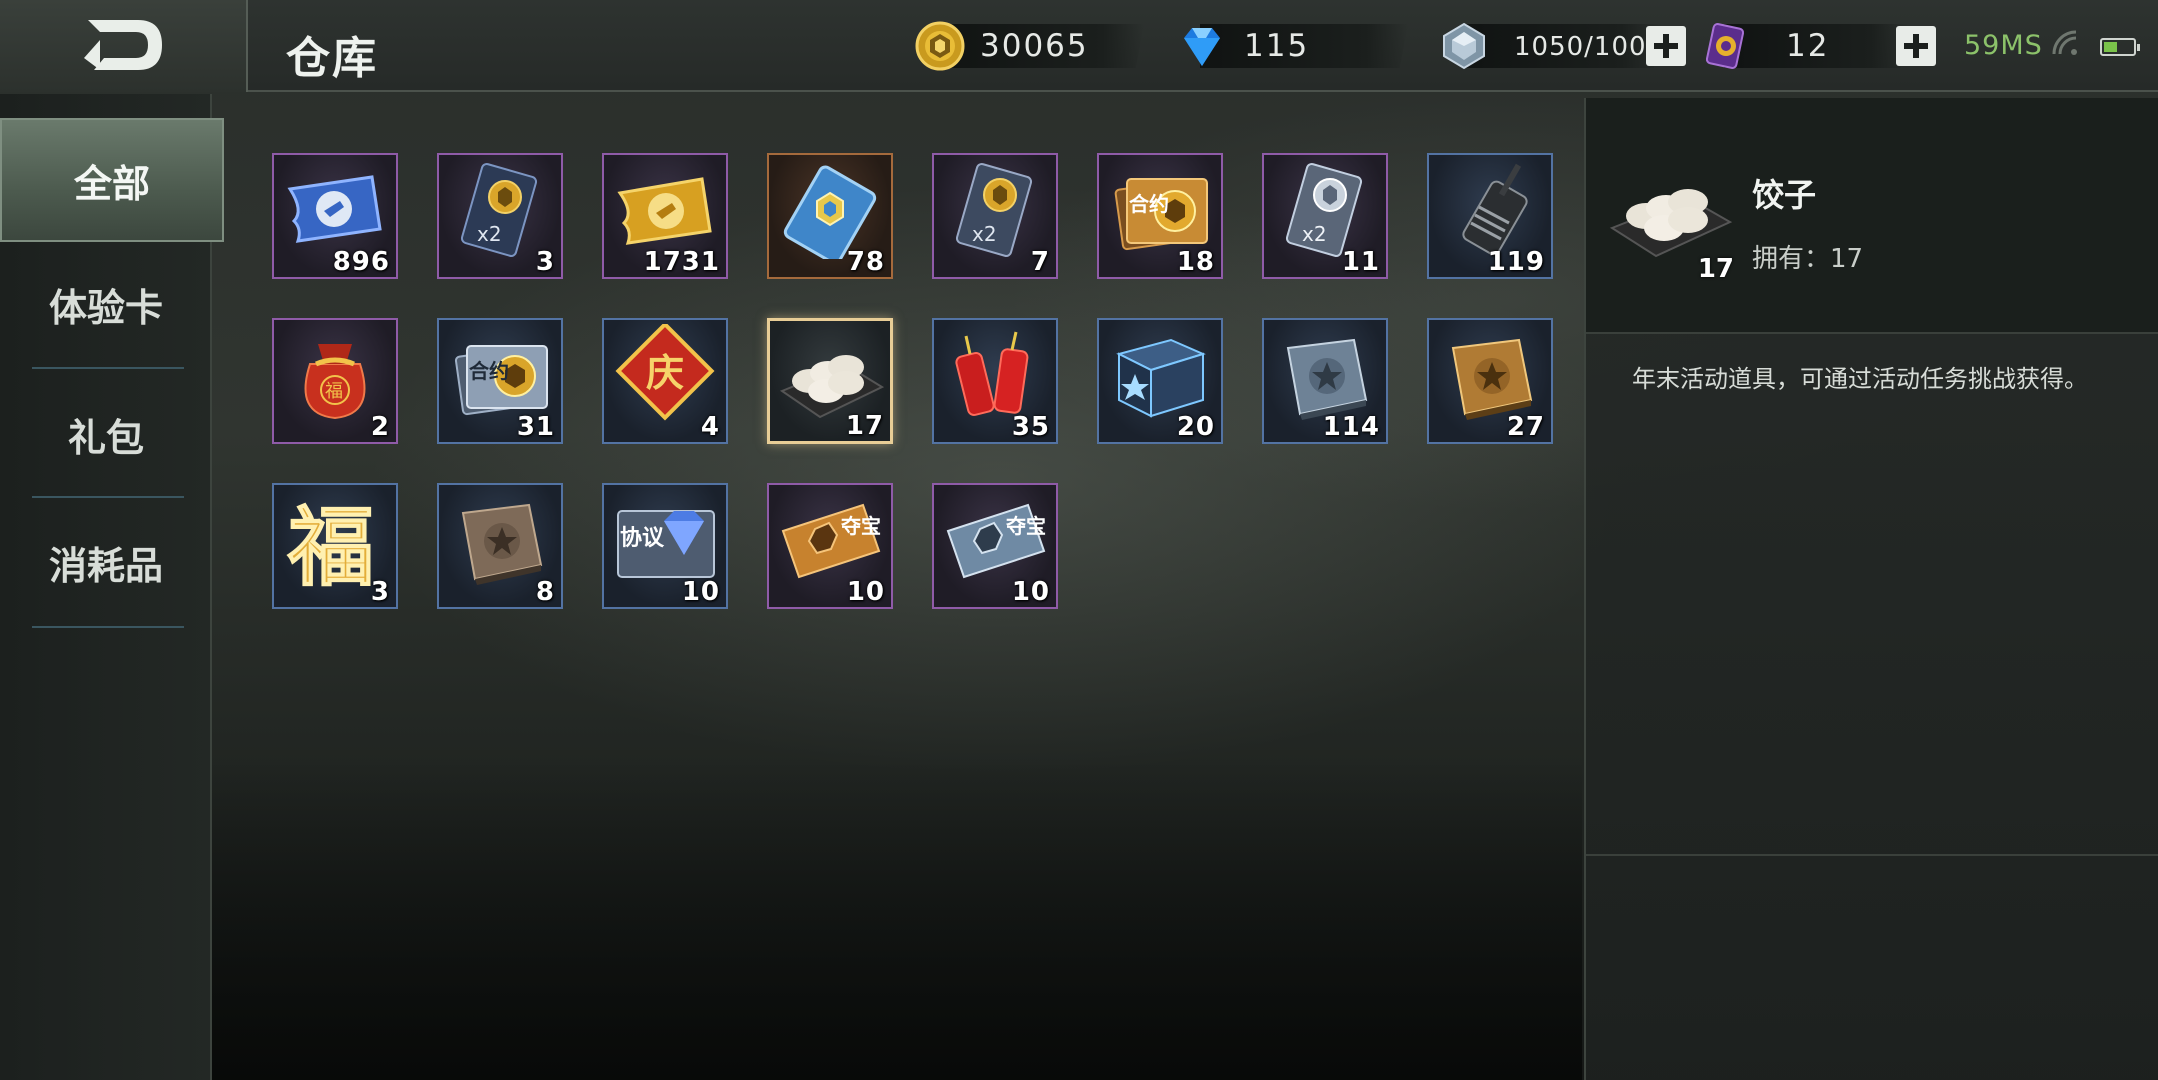 This screenshot has width=2158, height=1080. I want to click on page-title: 仓库, so click(332, 58).